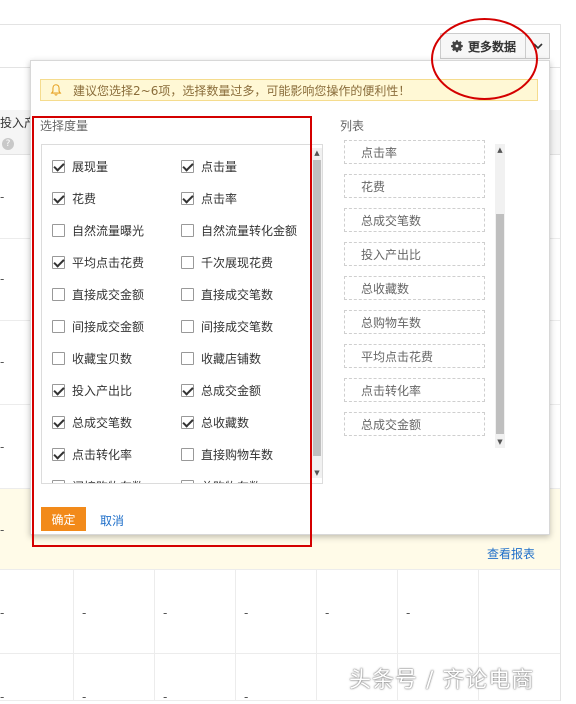 The width and height of the screenshot is (576, 704). What do you see at coordinates (414, 322) in the screenshot?
I see `column-list-item: 总购物车数` at bounding box center [414, 322].